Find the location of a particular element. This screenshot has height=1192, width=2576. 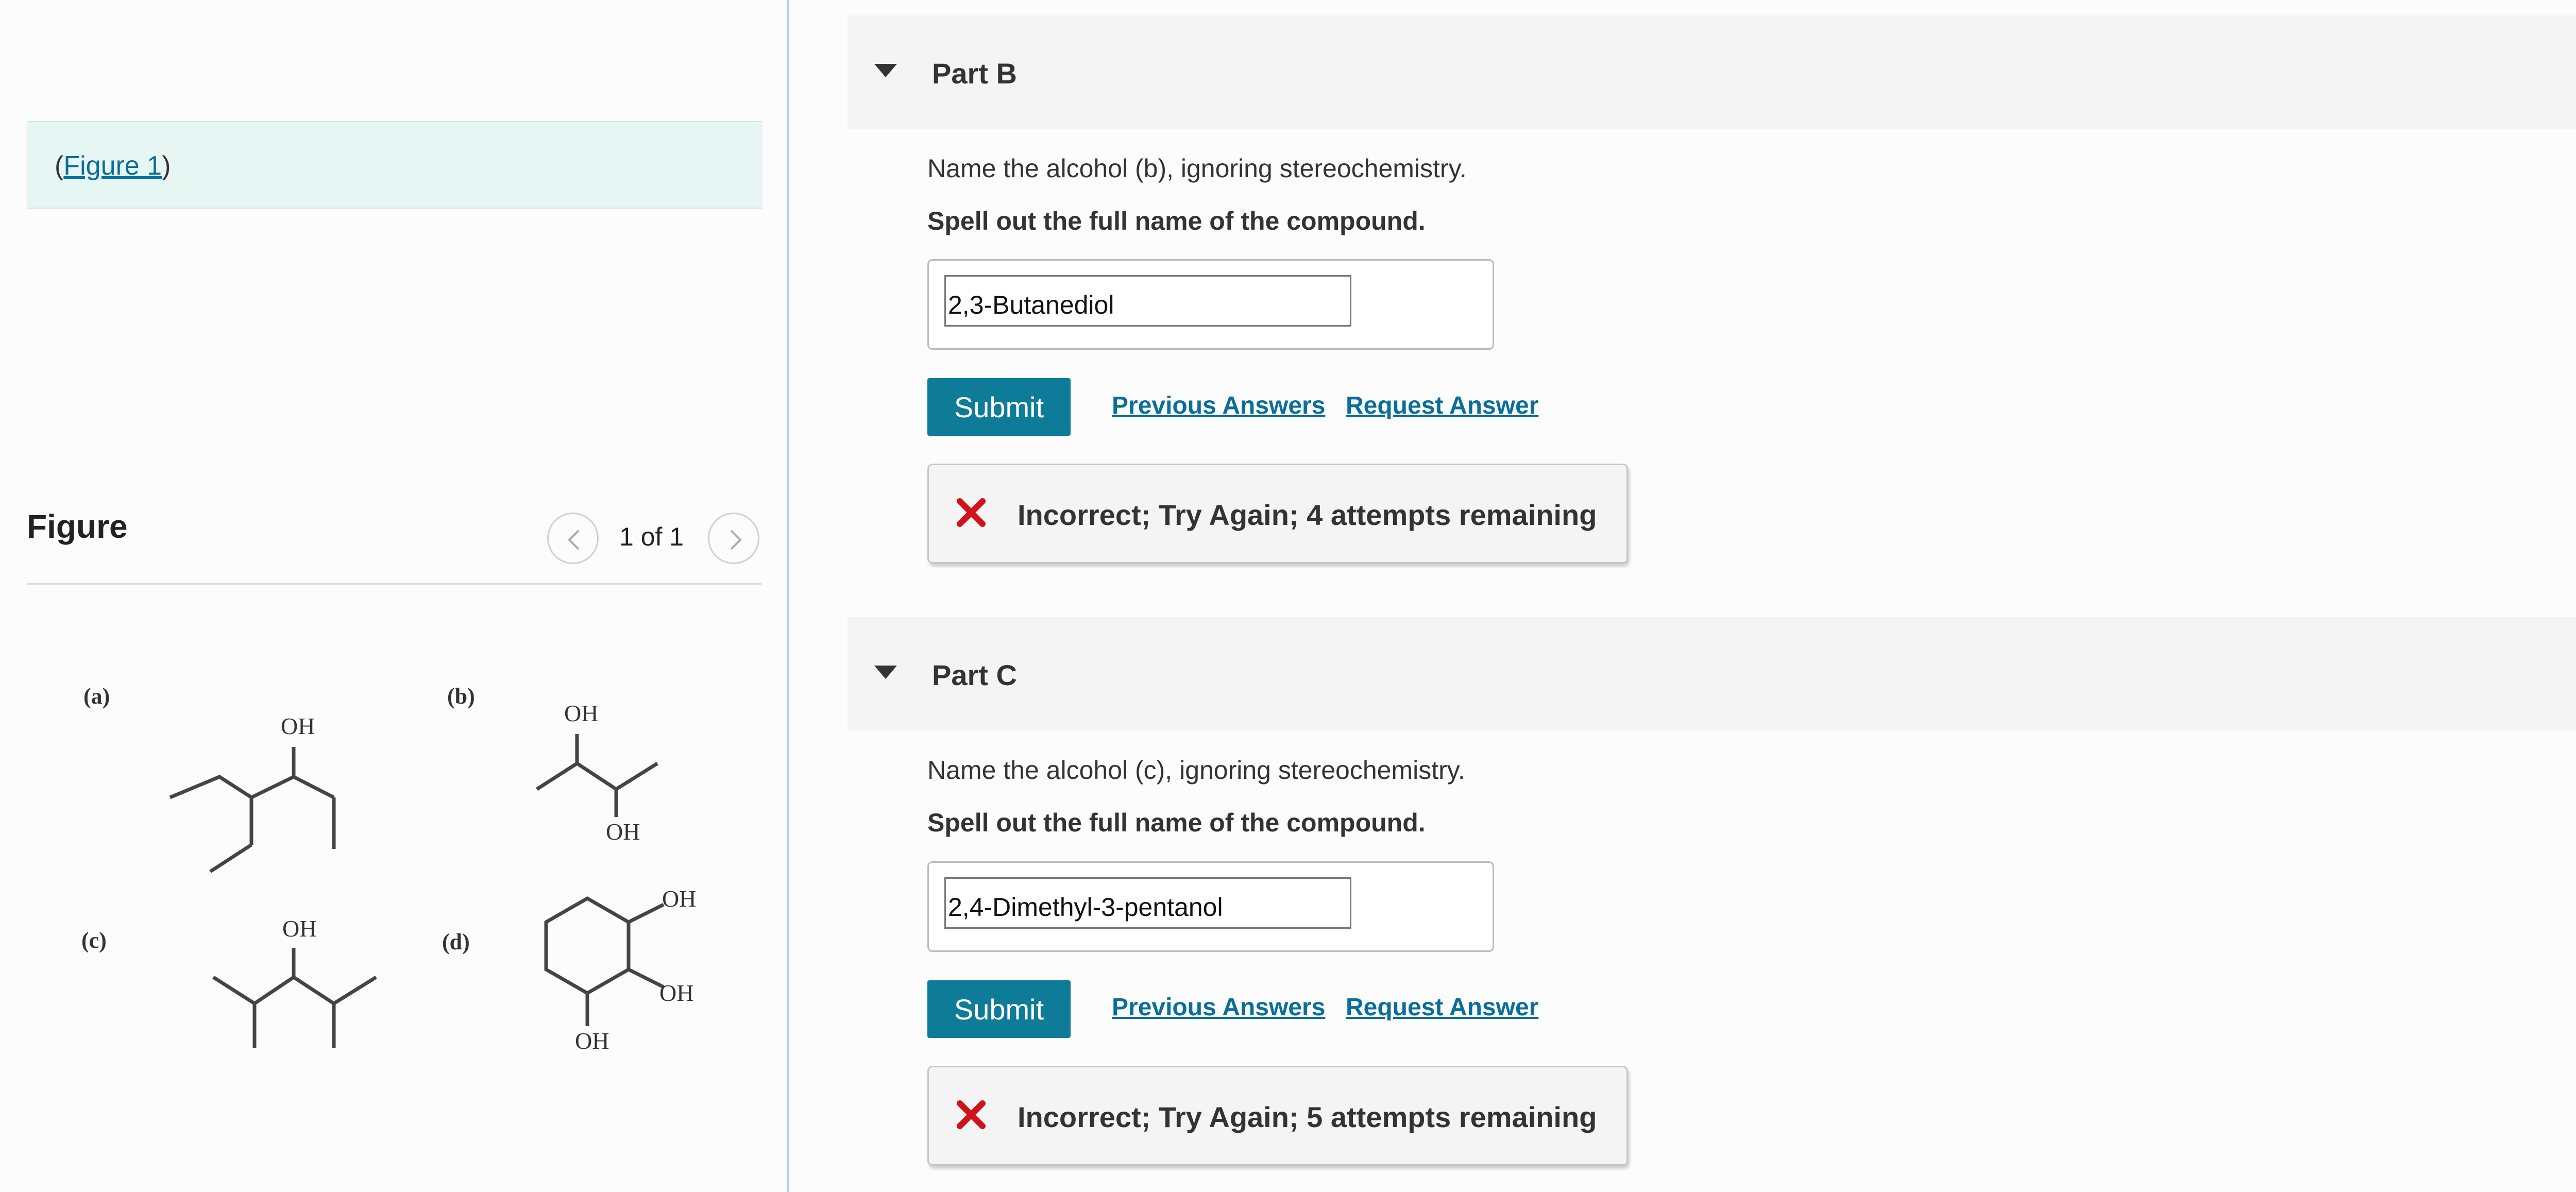

part-b-previous-answers-link: Previous Answers is located at coordinates (1218, 405).